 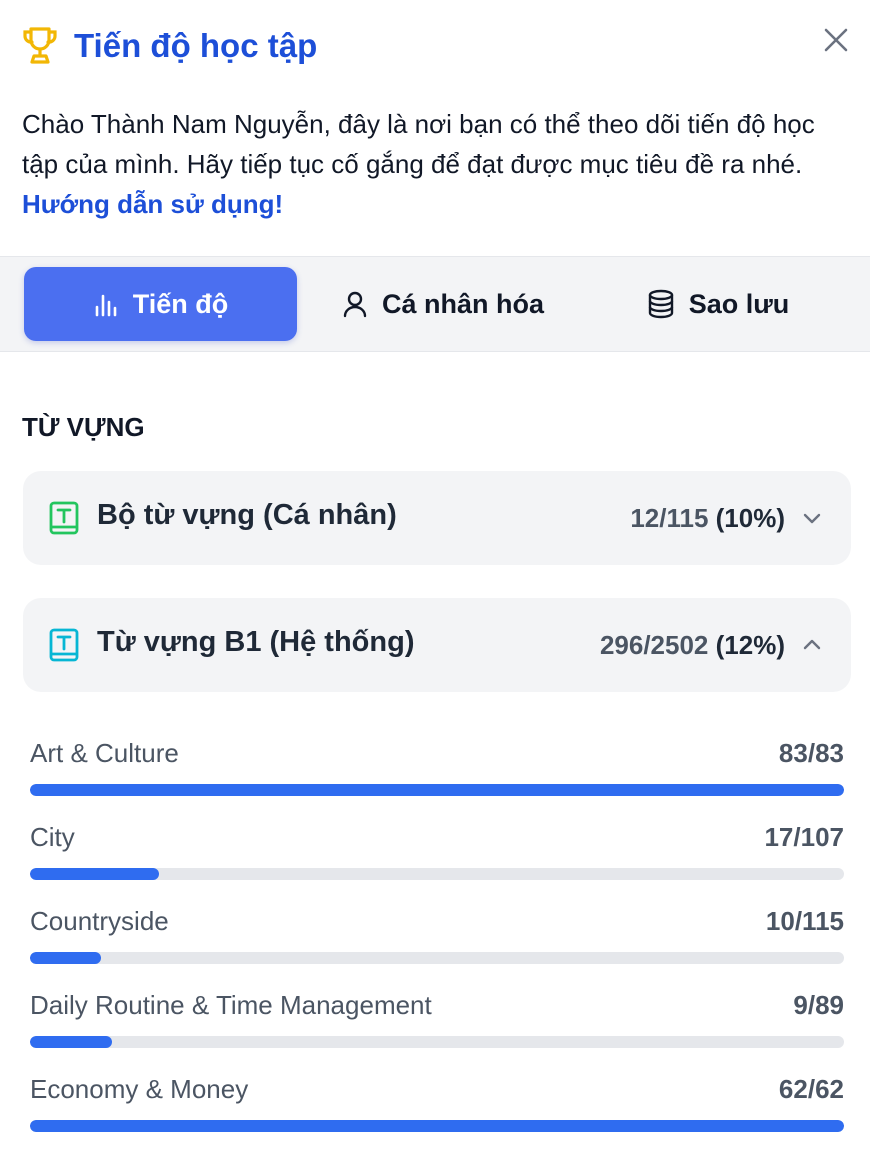 I want to click on section-vocabulary-label: TỪ VỰNG, so click(x=83, y=427).